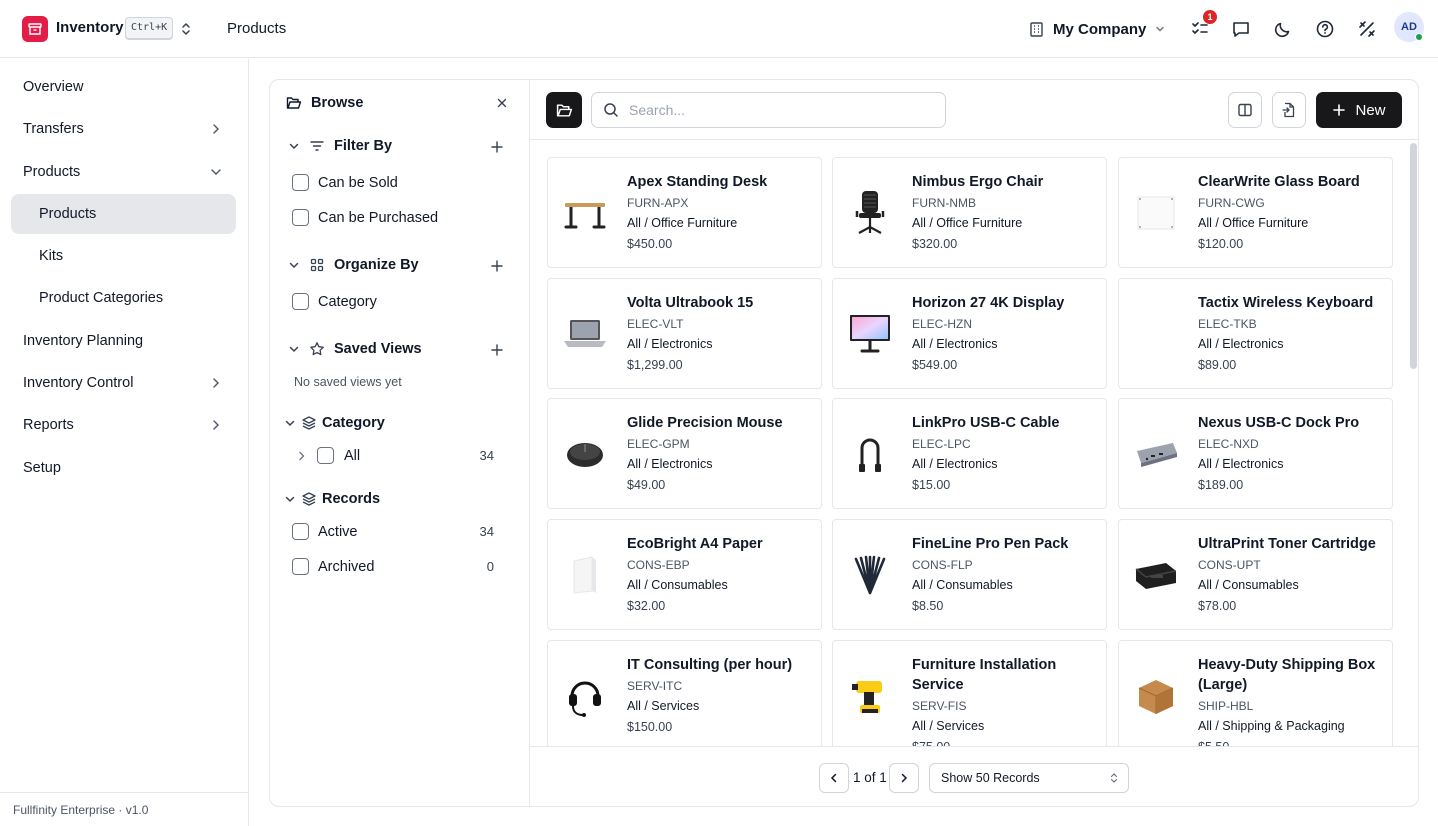 This screenshot has width=1438, height=826. I want to click on product-sku: SERV-FIS, so click(939, 706).